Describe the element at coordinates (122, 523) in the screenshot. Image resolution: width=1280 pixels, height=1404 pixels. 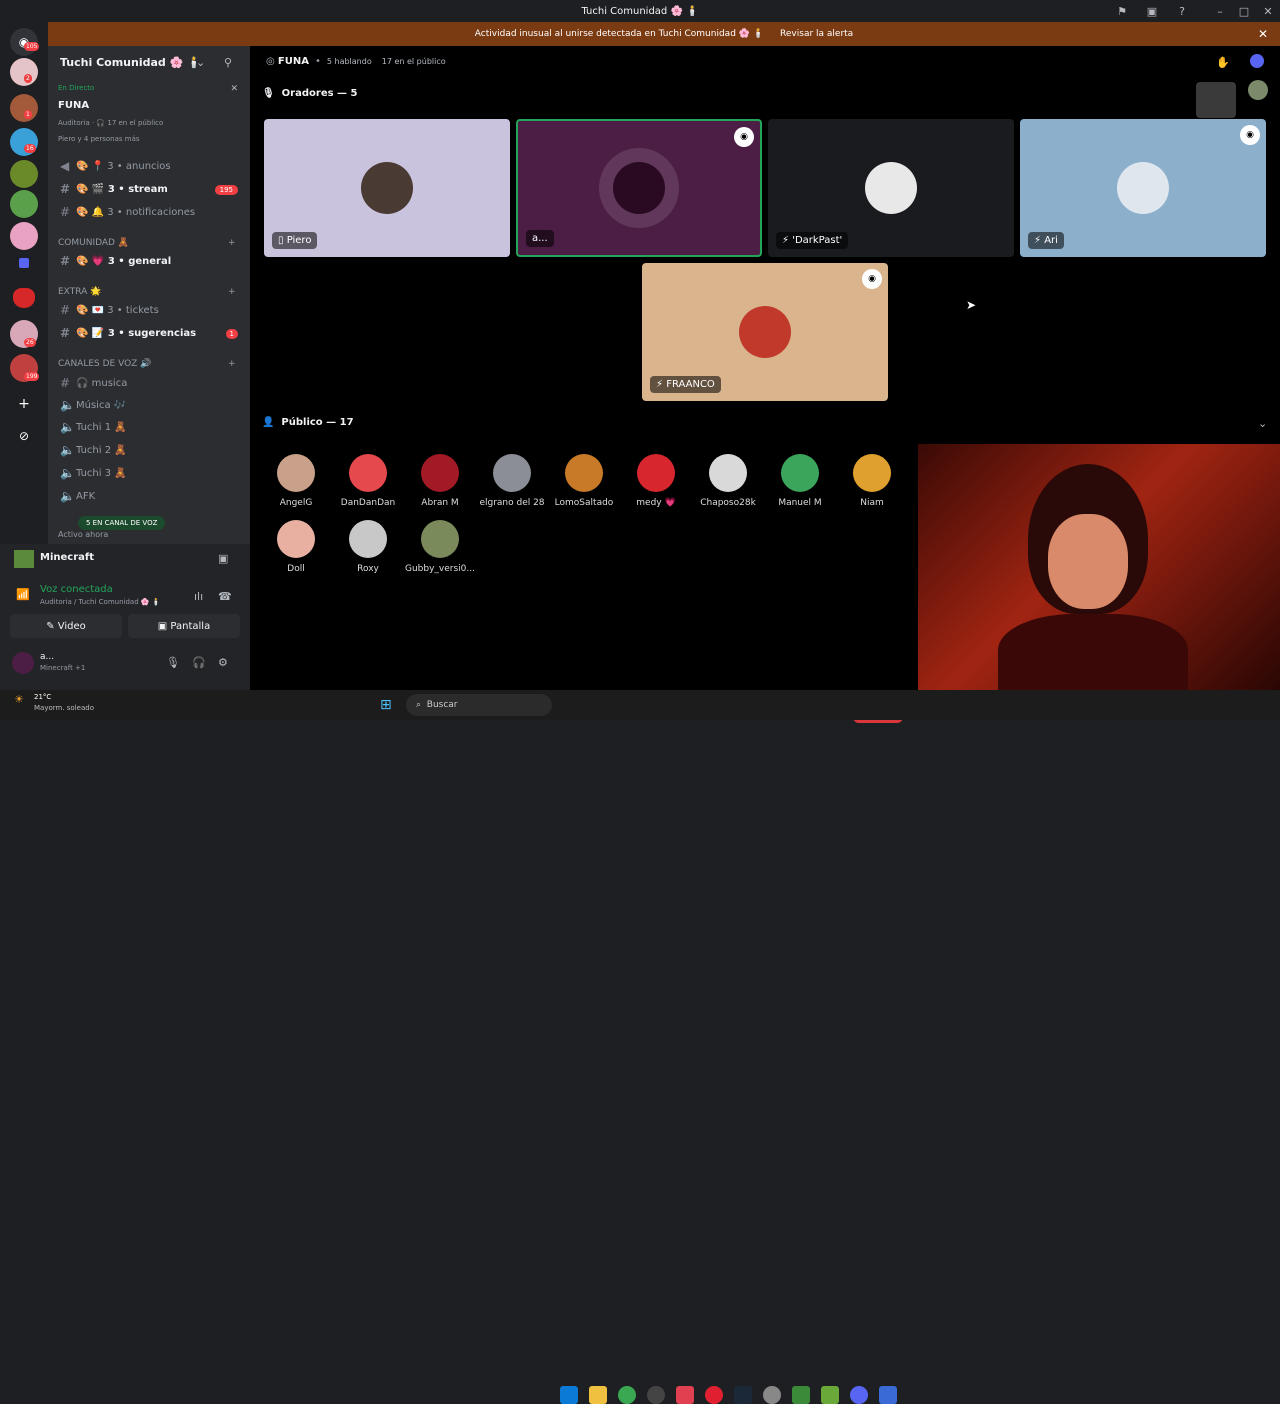
I see `voice-count-pill: 5 EN CANAL DE VOZ` at that location.